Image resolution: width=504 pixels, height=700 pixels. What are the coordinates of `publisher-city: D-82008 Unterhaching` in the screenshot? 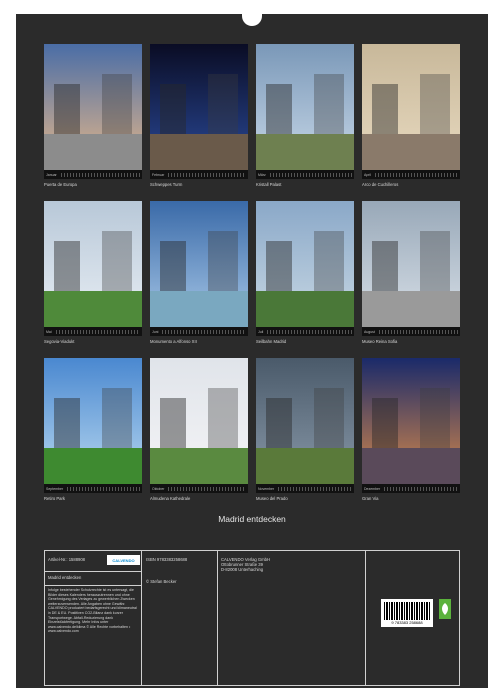 It's located at (242, 569).